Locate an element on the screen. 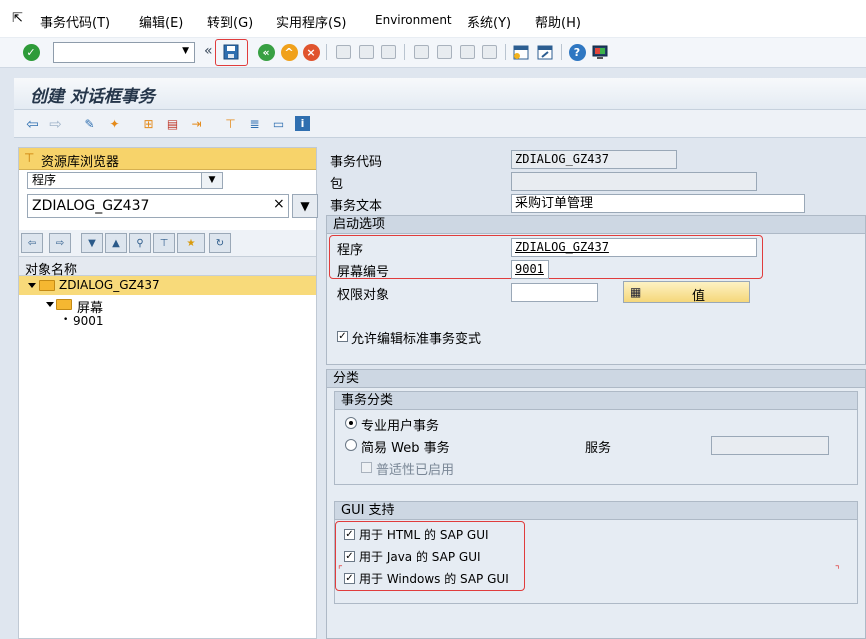 This screenshot has width=866, height=639. info-icon: i is located at coordinates (302, 123).